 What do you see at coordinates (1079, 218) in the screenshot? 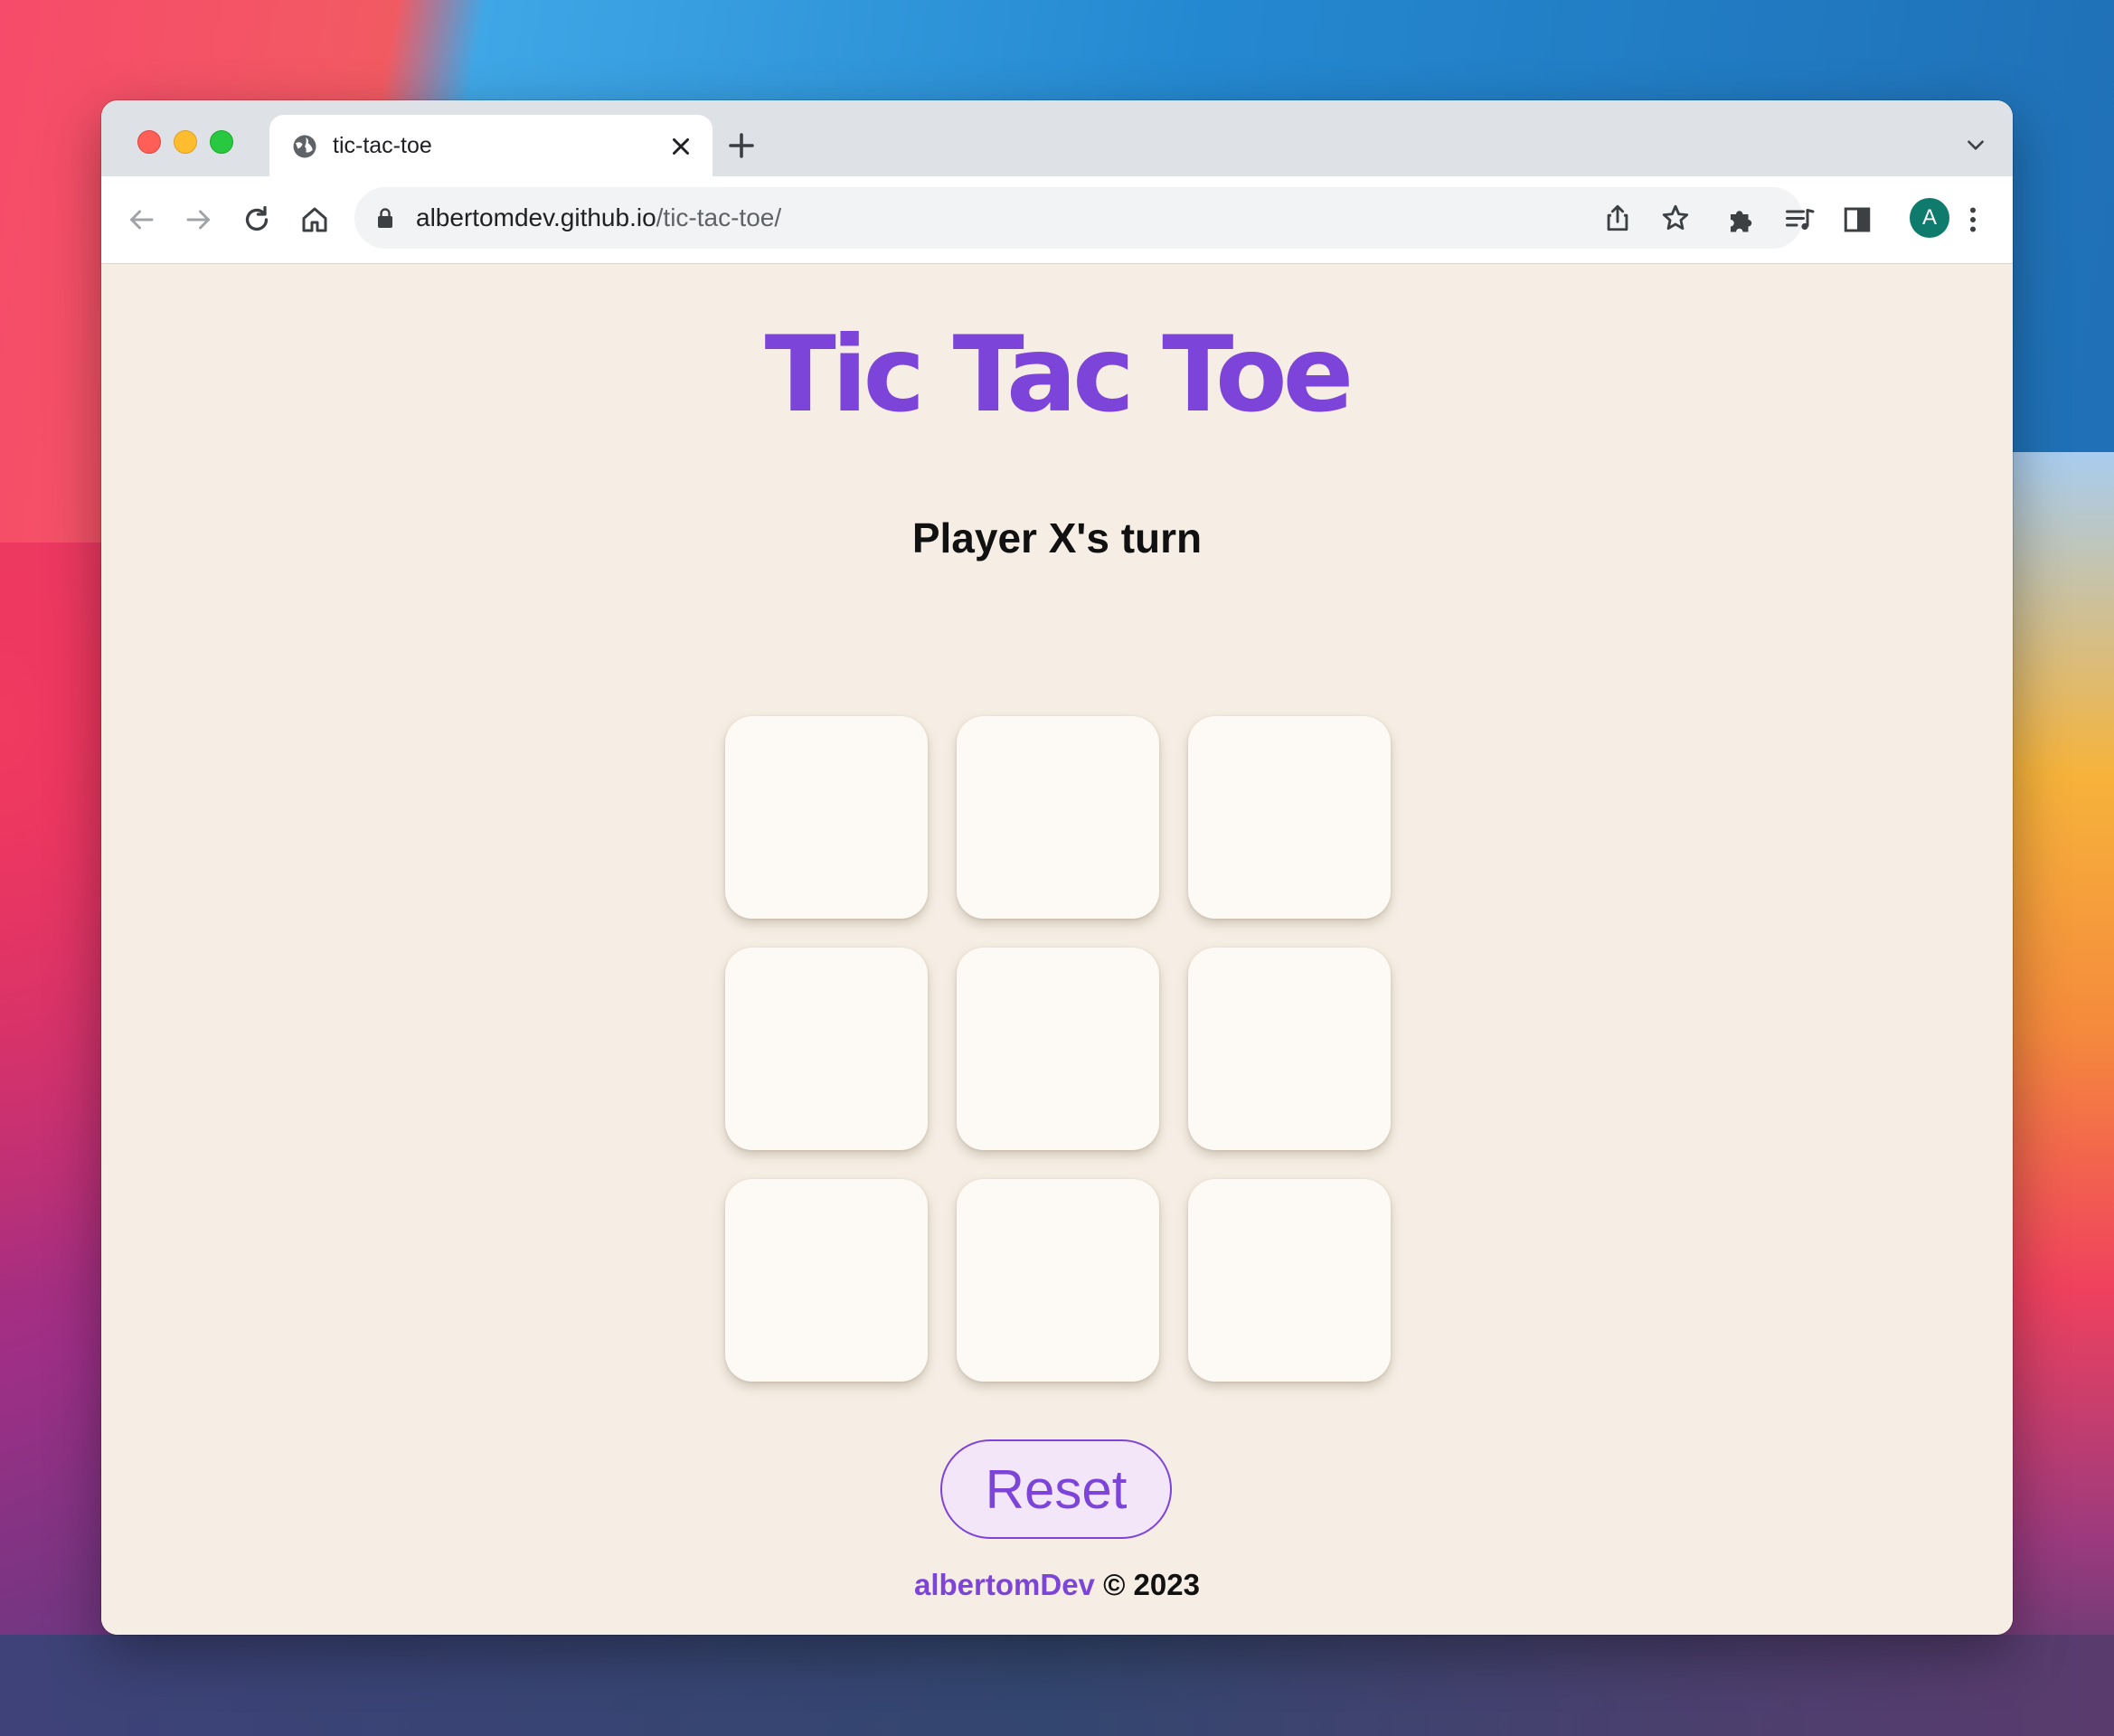
I see `address-bar: albertomdev.github.io/tic-tac-toe/` at bounding box center [1079, 218].